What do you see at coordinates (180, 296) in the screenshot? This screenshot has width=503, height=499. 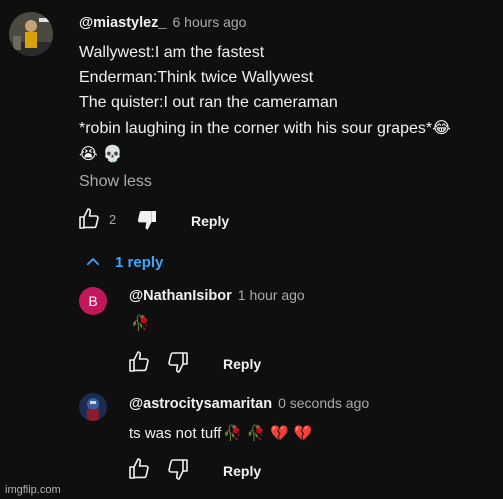 I see `reply-author: @NathanIsibor` at bounding box center [180, 296].